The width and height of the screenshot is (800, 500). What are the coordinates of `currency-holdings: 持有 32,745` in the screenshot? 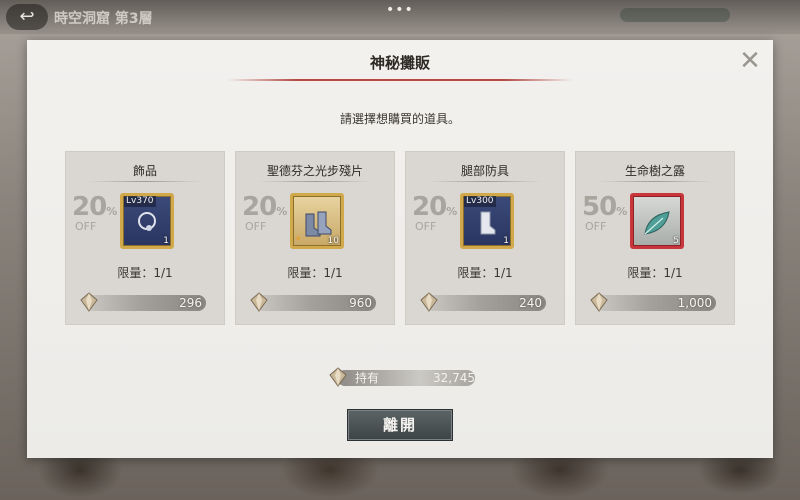 It's located at (402, 377).